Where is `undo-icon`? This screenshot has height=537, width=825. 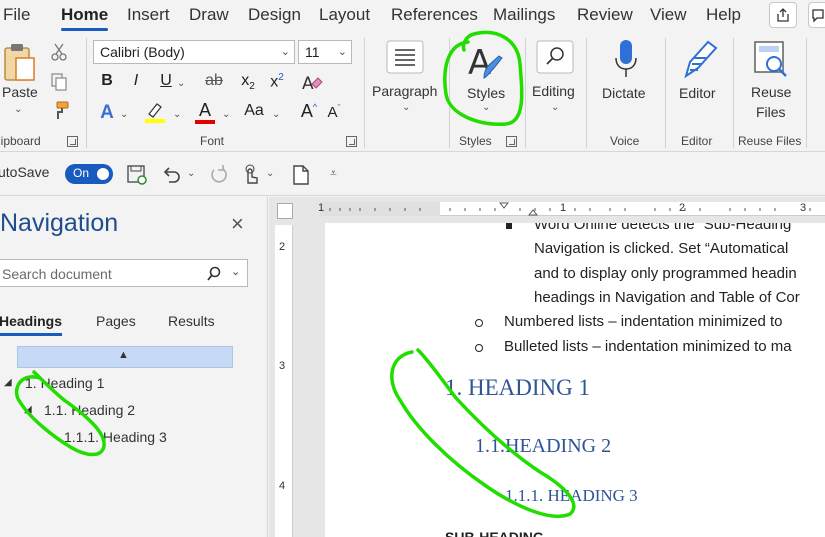
undo-icon is located at coordinates (172, 175).